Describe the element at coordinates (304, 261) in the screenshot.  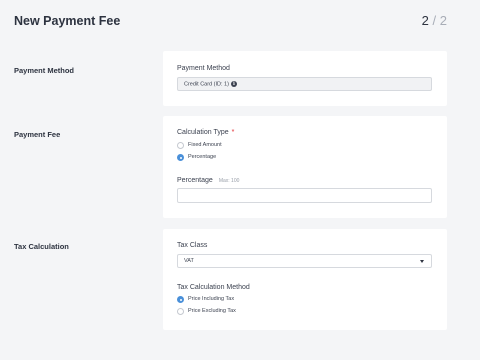
I see `tax-class-select: VAT` at that location.